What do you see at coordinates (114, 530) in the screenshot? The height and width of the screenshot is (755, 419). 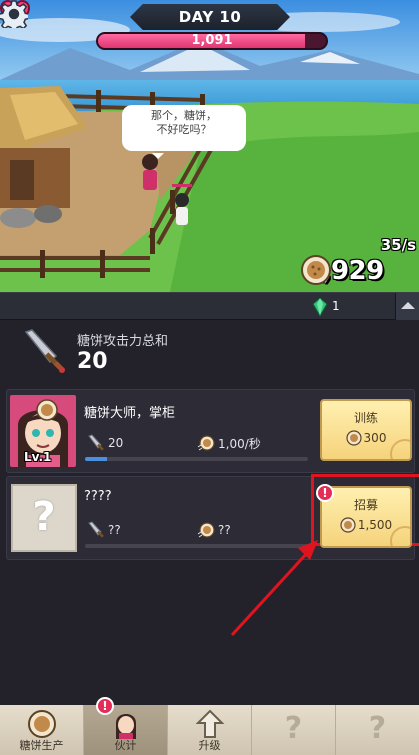 I see `partner-attack-value: ??` at bounding box center [114, 530].